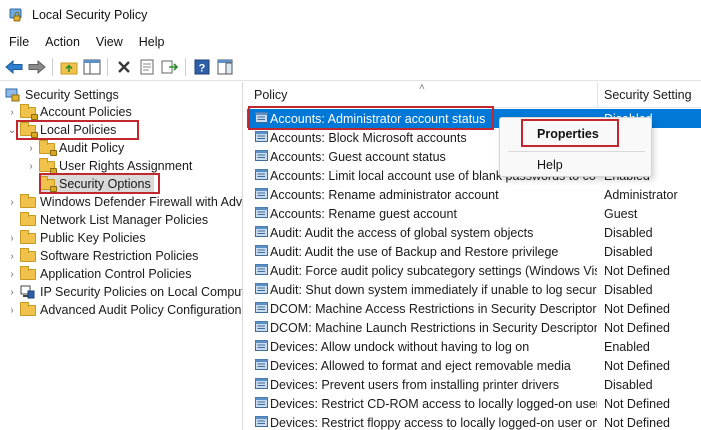 The image size is (701, 430). What do you see at coordinates (350, 67) in the screenshot?
I see `toolbar: ?` at bounding box center [350, 67].